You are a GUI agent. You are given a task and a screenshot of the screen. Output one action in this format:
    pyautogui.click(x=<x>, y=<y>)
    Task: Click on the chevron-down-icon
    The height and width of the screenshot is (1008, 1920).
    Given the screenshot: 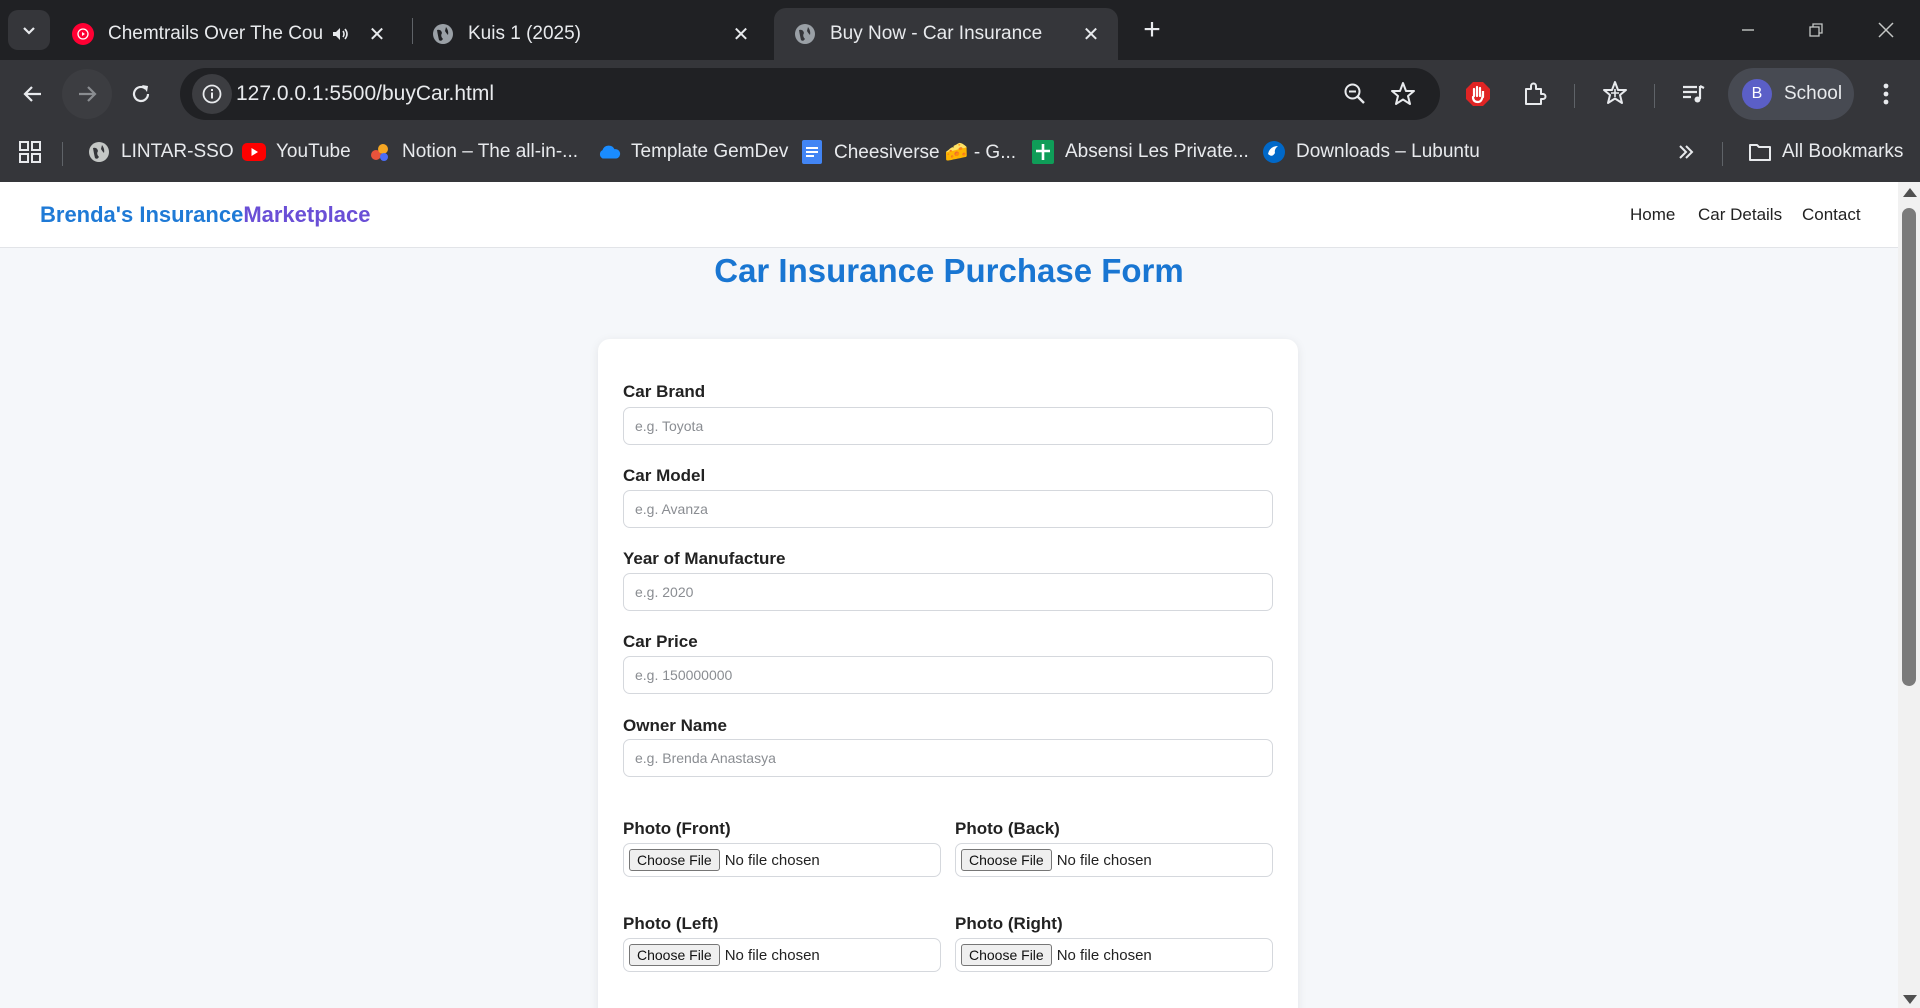 What is the action you would take?
    pyautogui.click(x=29, y=31)
    